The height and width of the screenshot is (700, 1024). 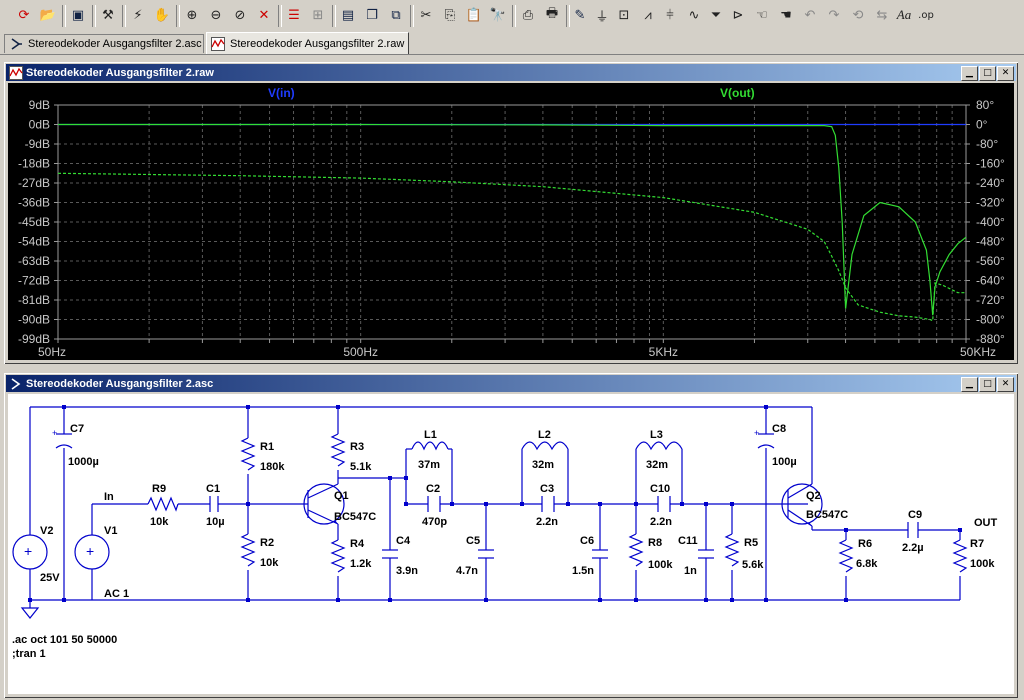 I want to click on left-axis-label: 0dB, so click(x=39, y=125).